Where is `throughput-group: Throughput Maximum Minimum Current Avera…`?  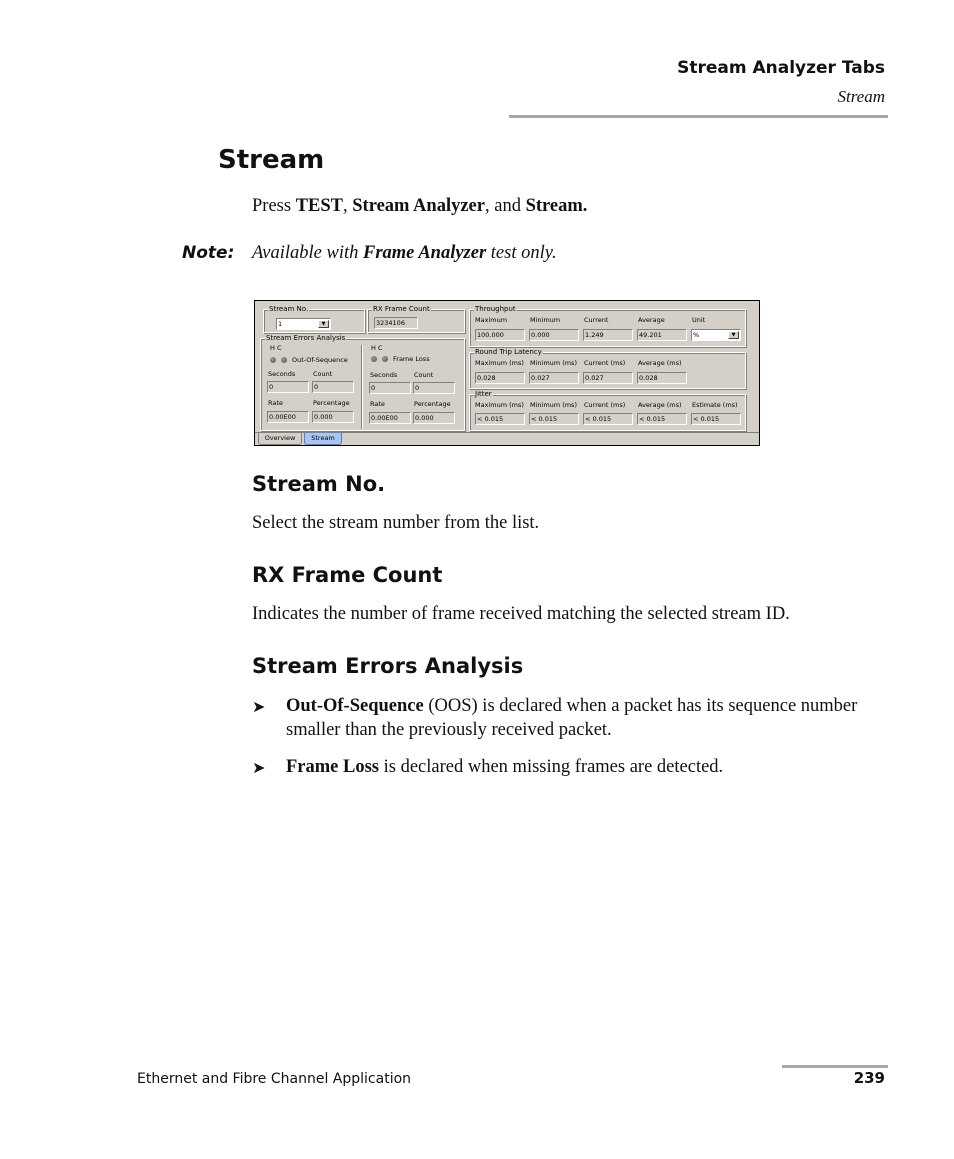
throughput-group: Throughput Maximum Minimum Current Avera… is located at coordinates (607, 326).